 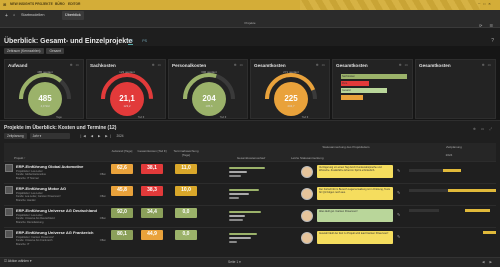 I want to click on kpi-gesamt: 38,3, so click(x=152, y=191).